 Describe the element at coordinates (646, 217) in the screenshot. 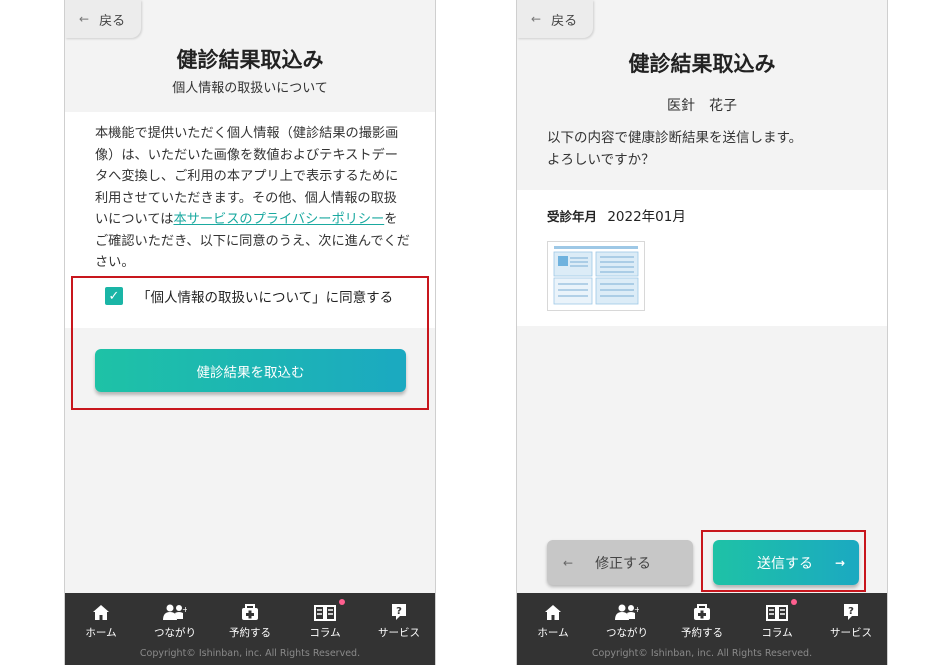

I see `exam-date-value: 2022年01月` at that location.